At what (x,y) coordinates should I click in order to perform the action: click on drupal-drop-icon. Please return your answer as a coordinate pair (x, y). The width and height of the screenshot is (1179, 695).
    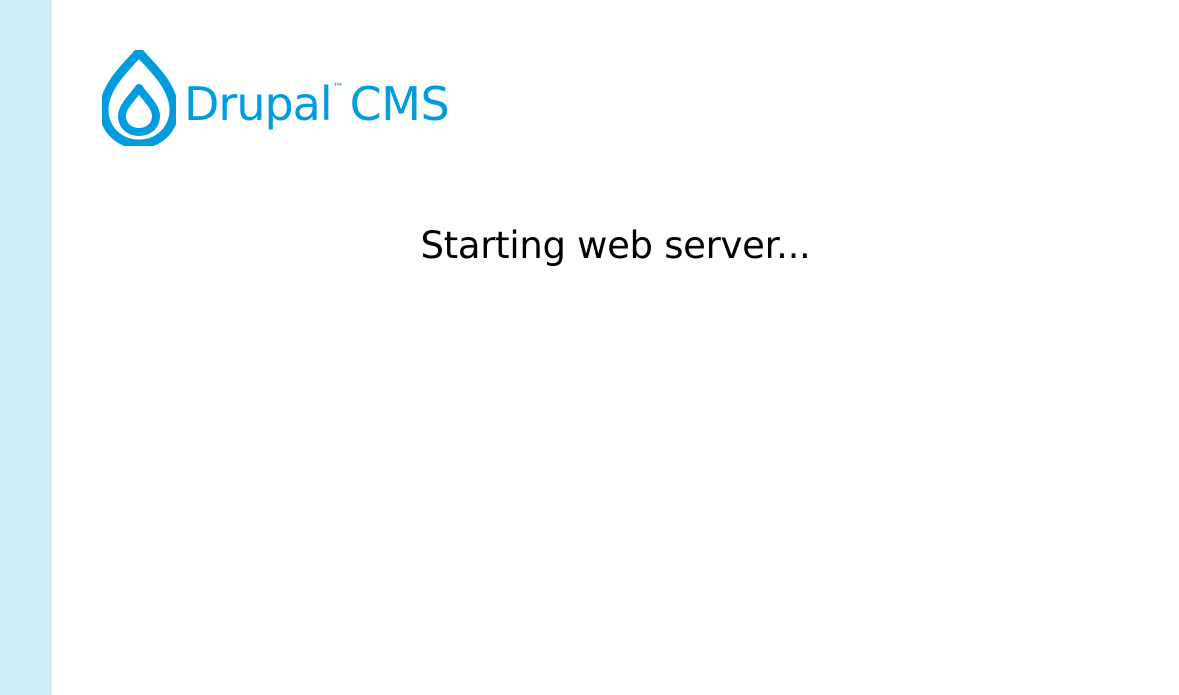
    Looking at the image, I should click on (139, 98).